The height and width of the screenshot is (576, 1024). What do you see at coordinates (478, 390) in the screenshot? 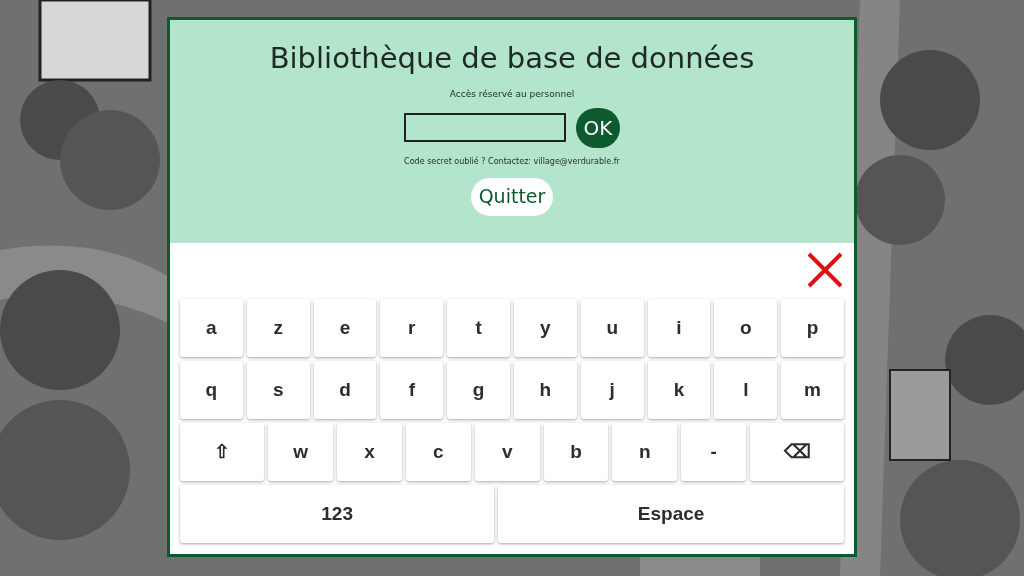
I see `key: g` at bounding box center [478, 390].